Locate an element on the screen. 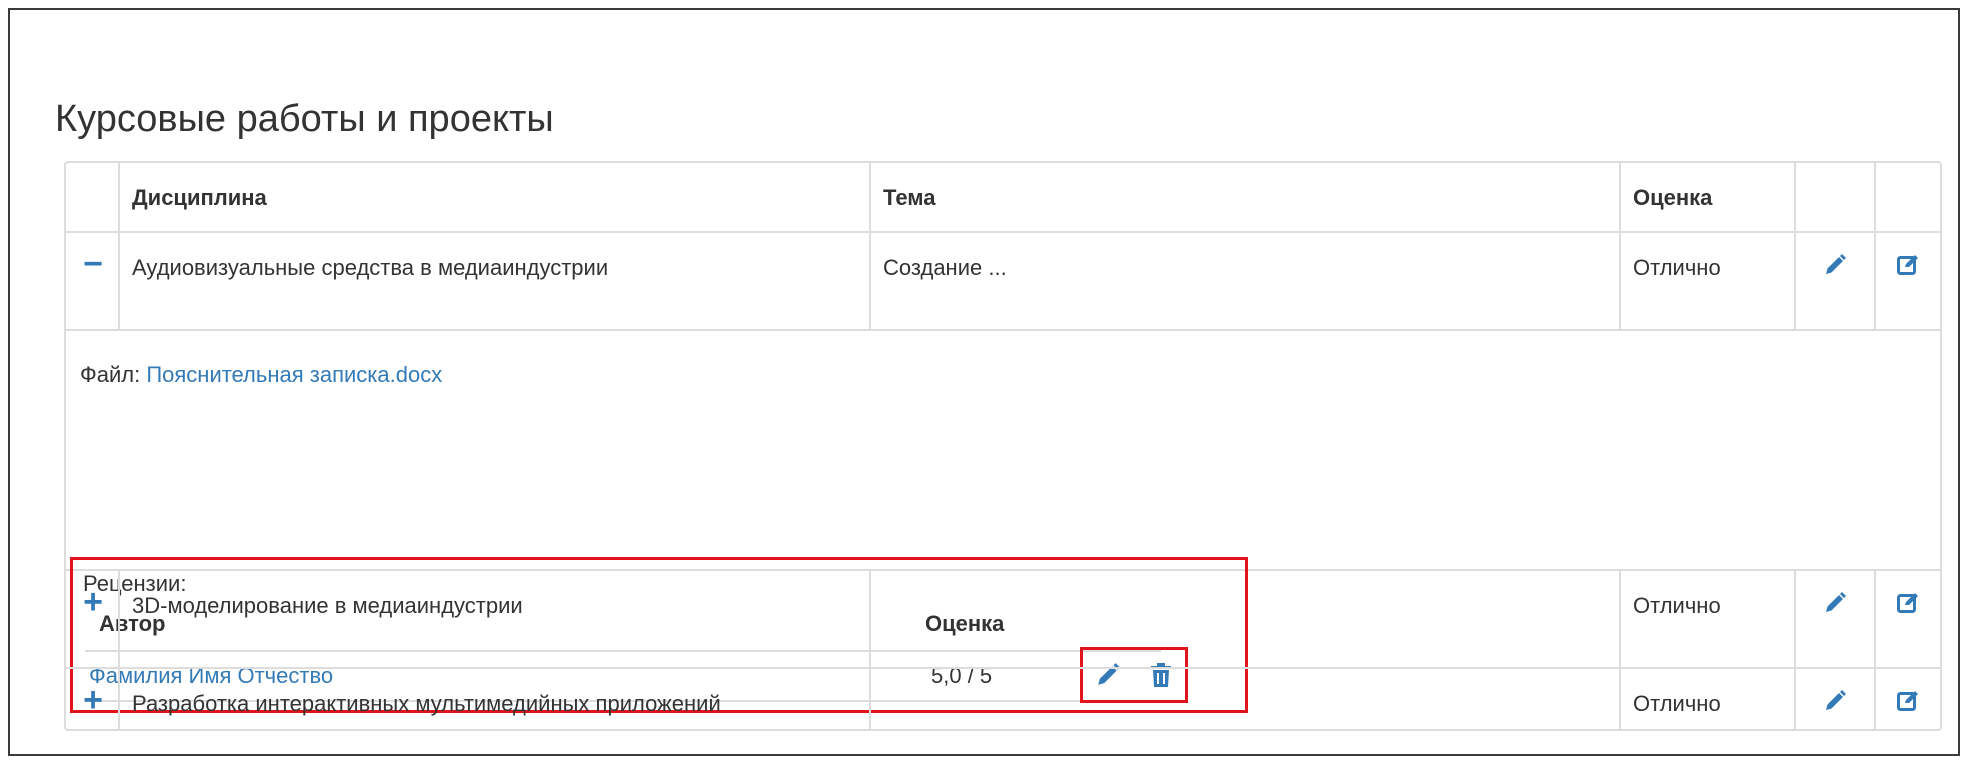 Image resolution: width=1964 pixels, height=760 pixels. file-label: Файл: is located at coordinates (110, 374).